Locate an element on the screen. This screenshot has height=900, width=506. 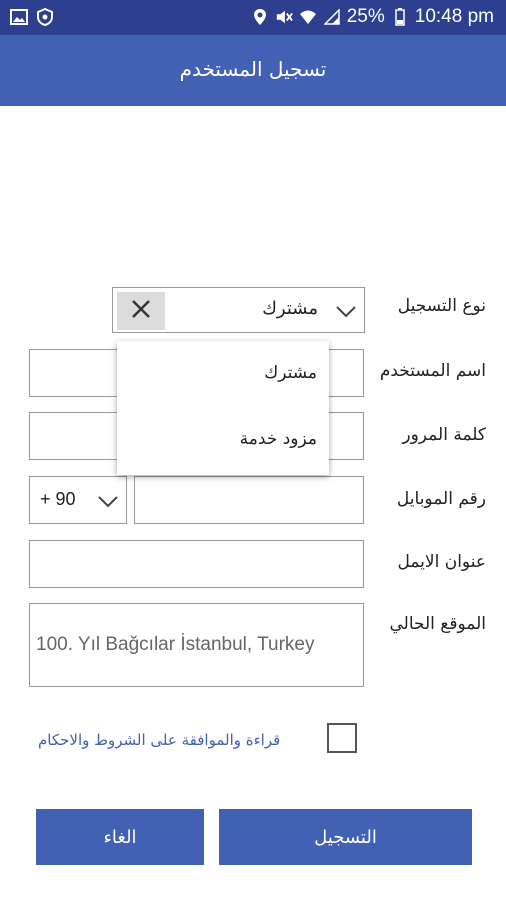
page-title: تسجيل المستخدم is located at coordinates (253, 69).